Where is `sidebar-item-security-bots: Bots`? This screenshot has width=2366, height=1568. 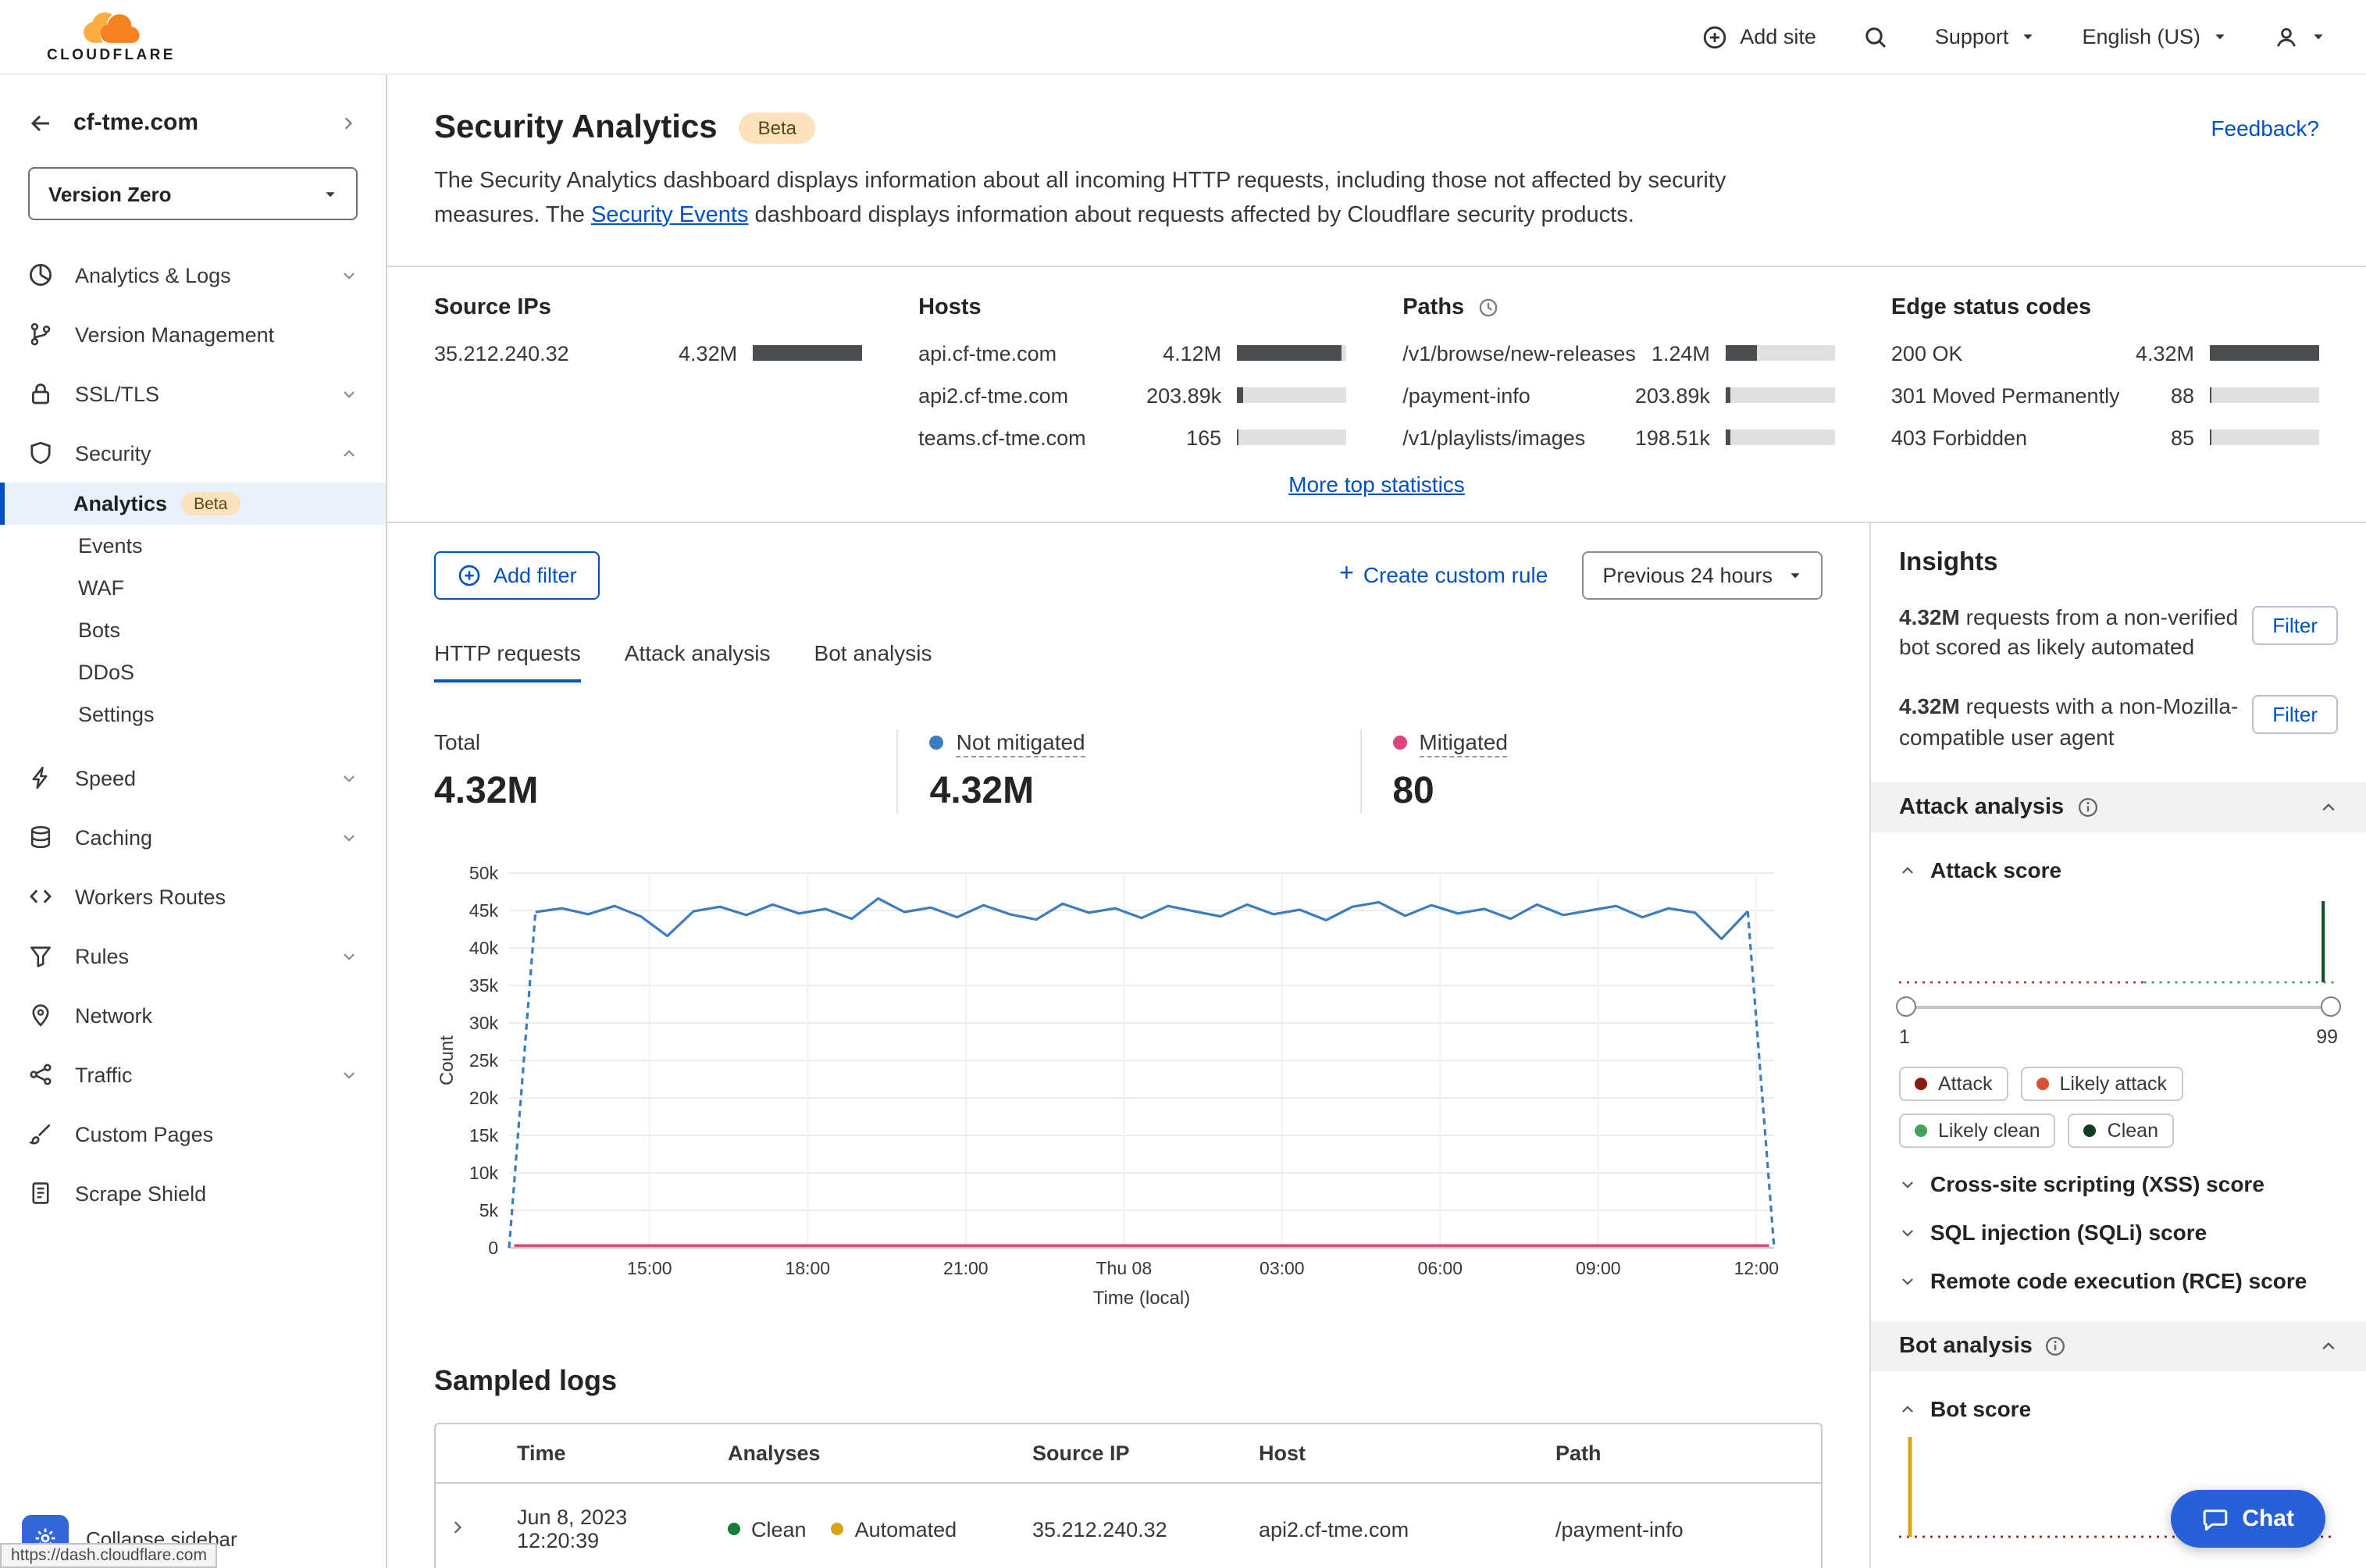
sidebar-item-security-bots: Bots is located at coordinates (193, 630).